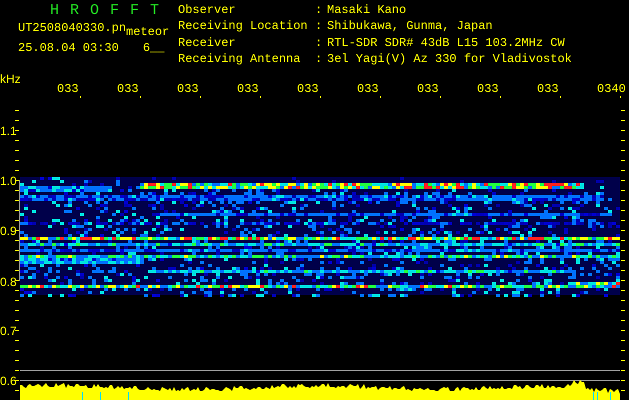 This screenshot has height=400, width=629. I want to click on mode-label: meteor, so click(148, 32).